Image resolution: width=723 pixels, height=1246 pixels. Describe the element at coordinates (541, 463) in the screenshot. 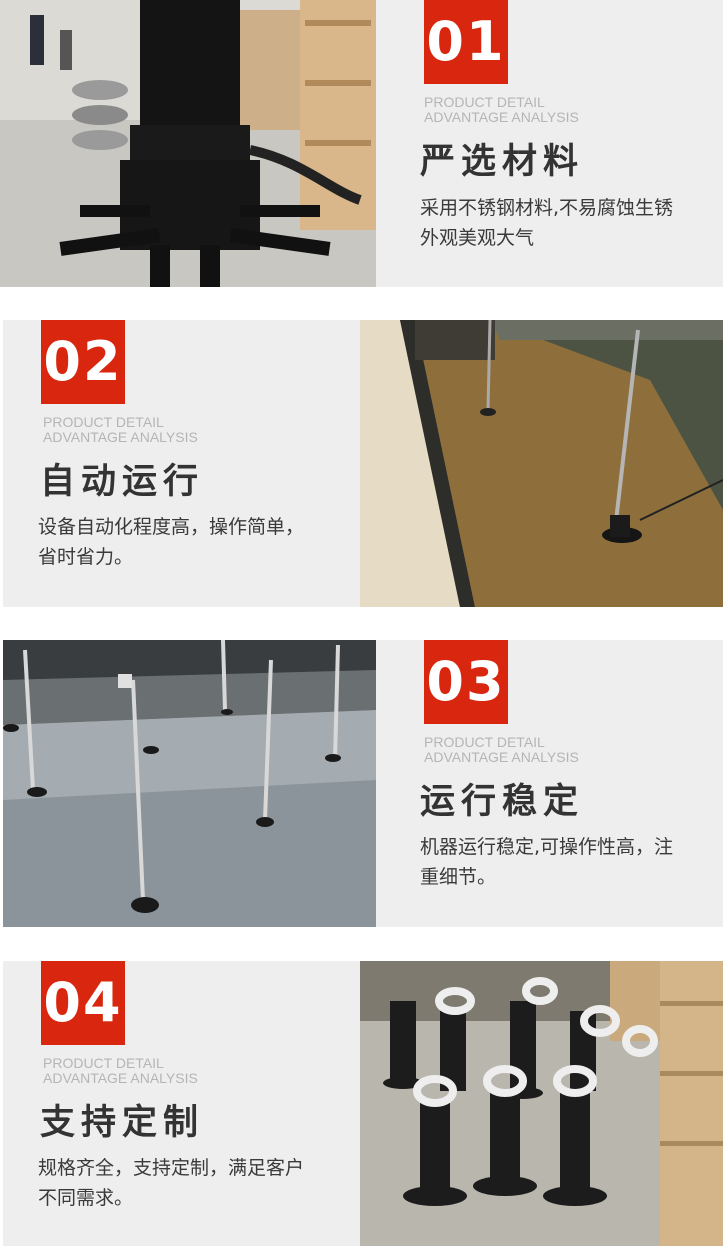

I see `tank-installation-photo` at that location.